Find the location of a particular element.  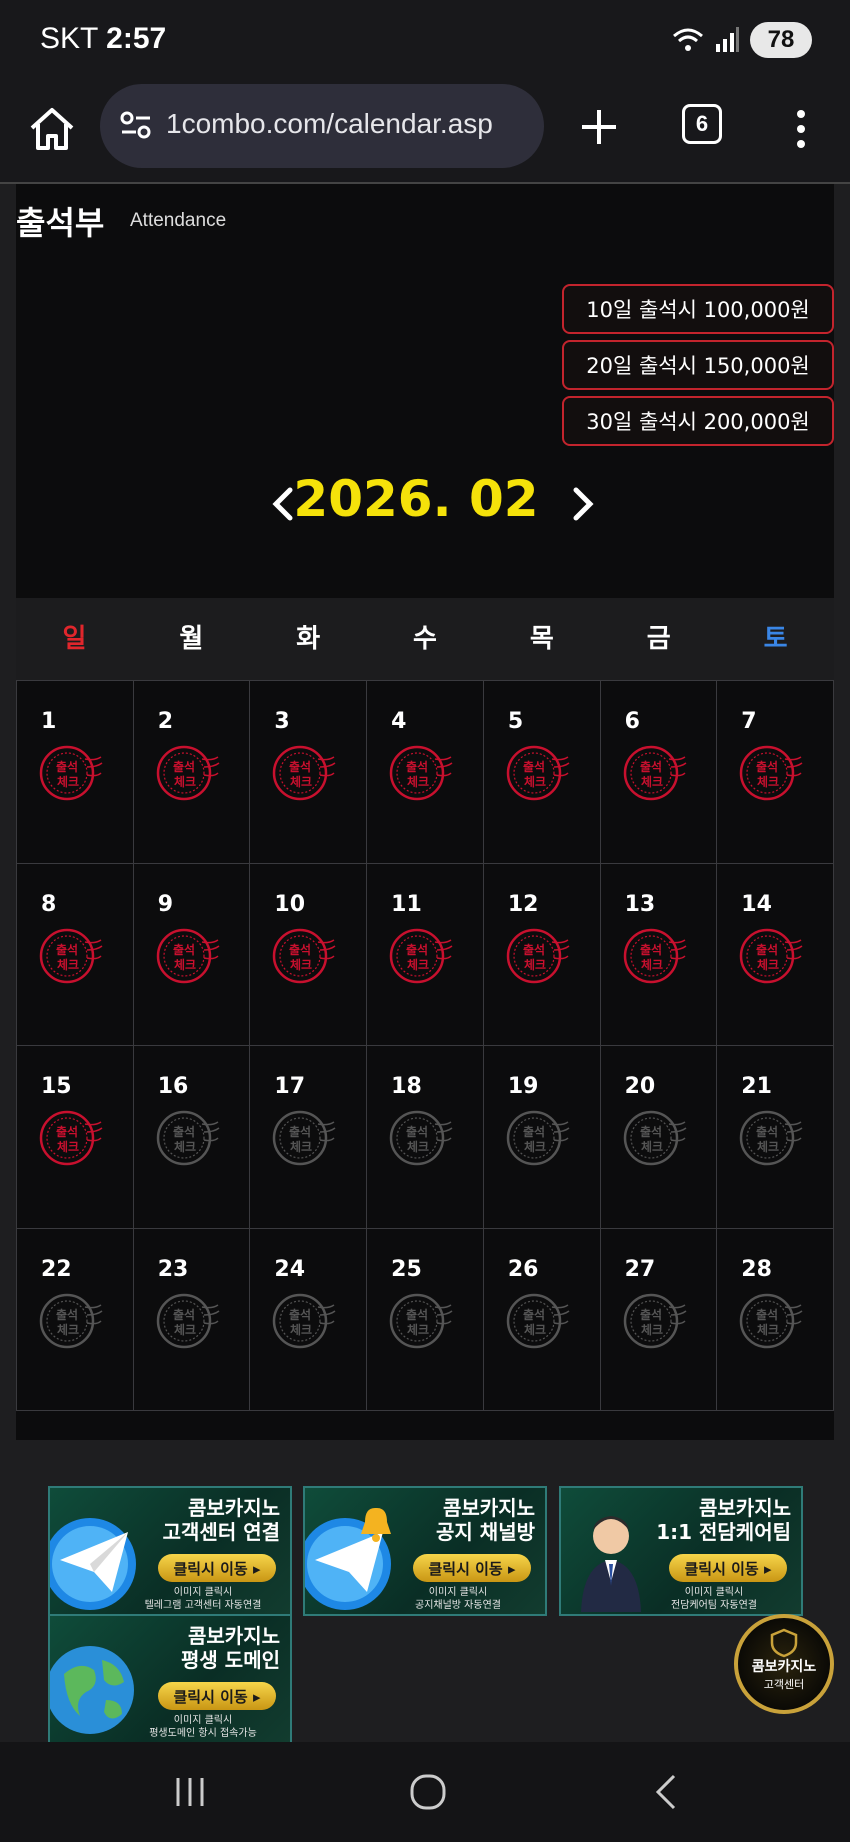

calendar-day-cell: 23 출석 체크 is located at coordinates (192, 1319).